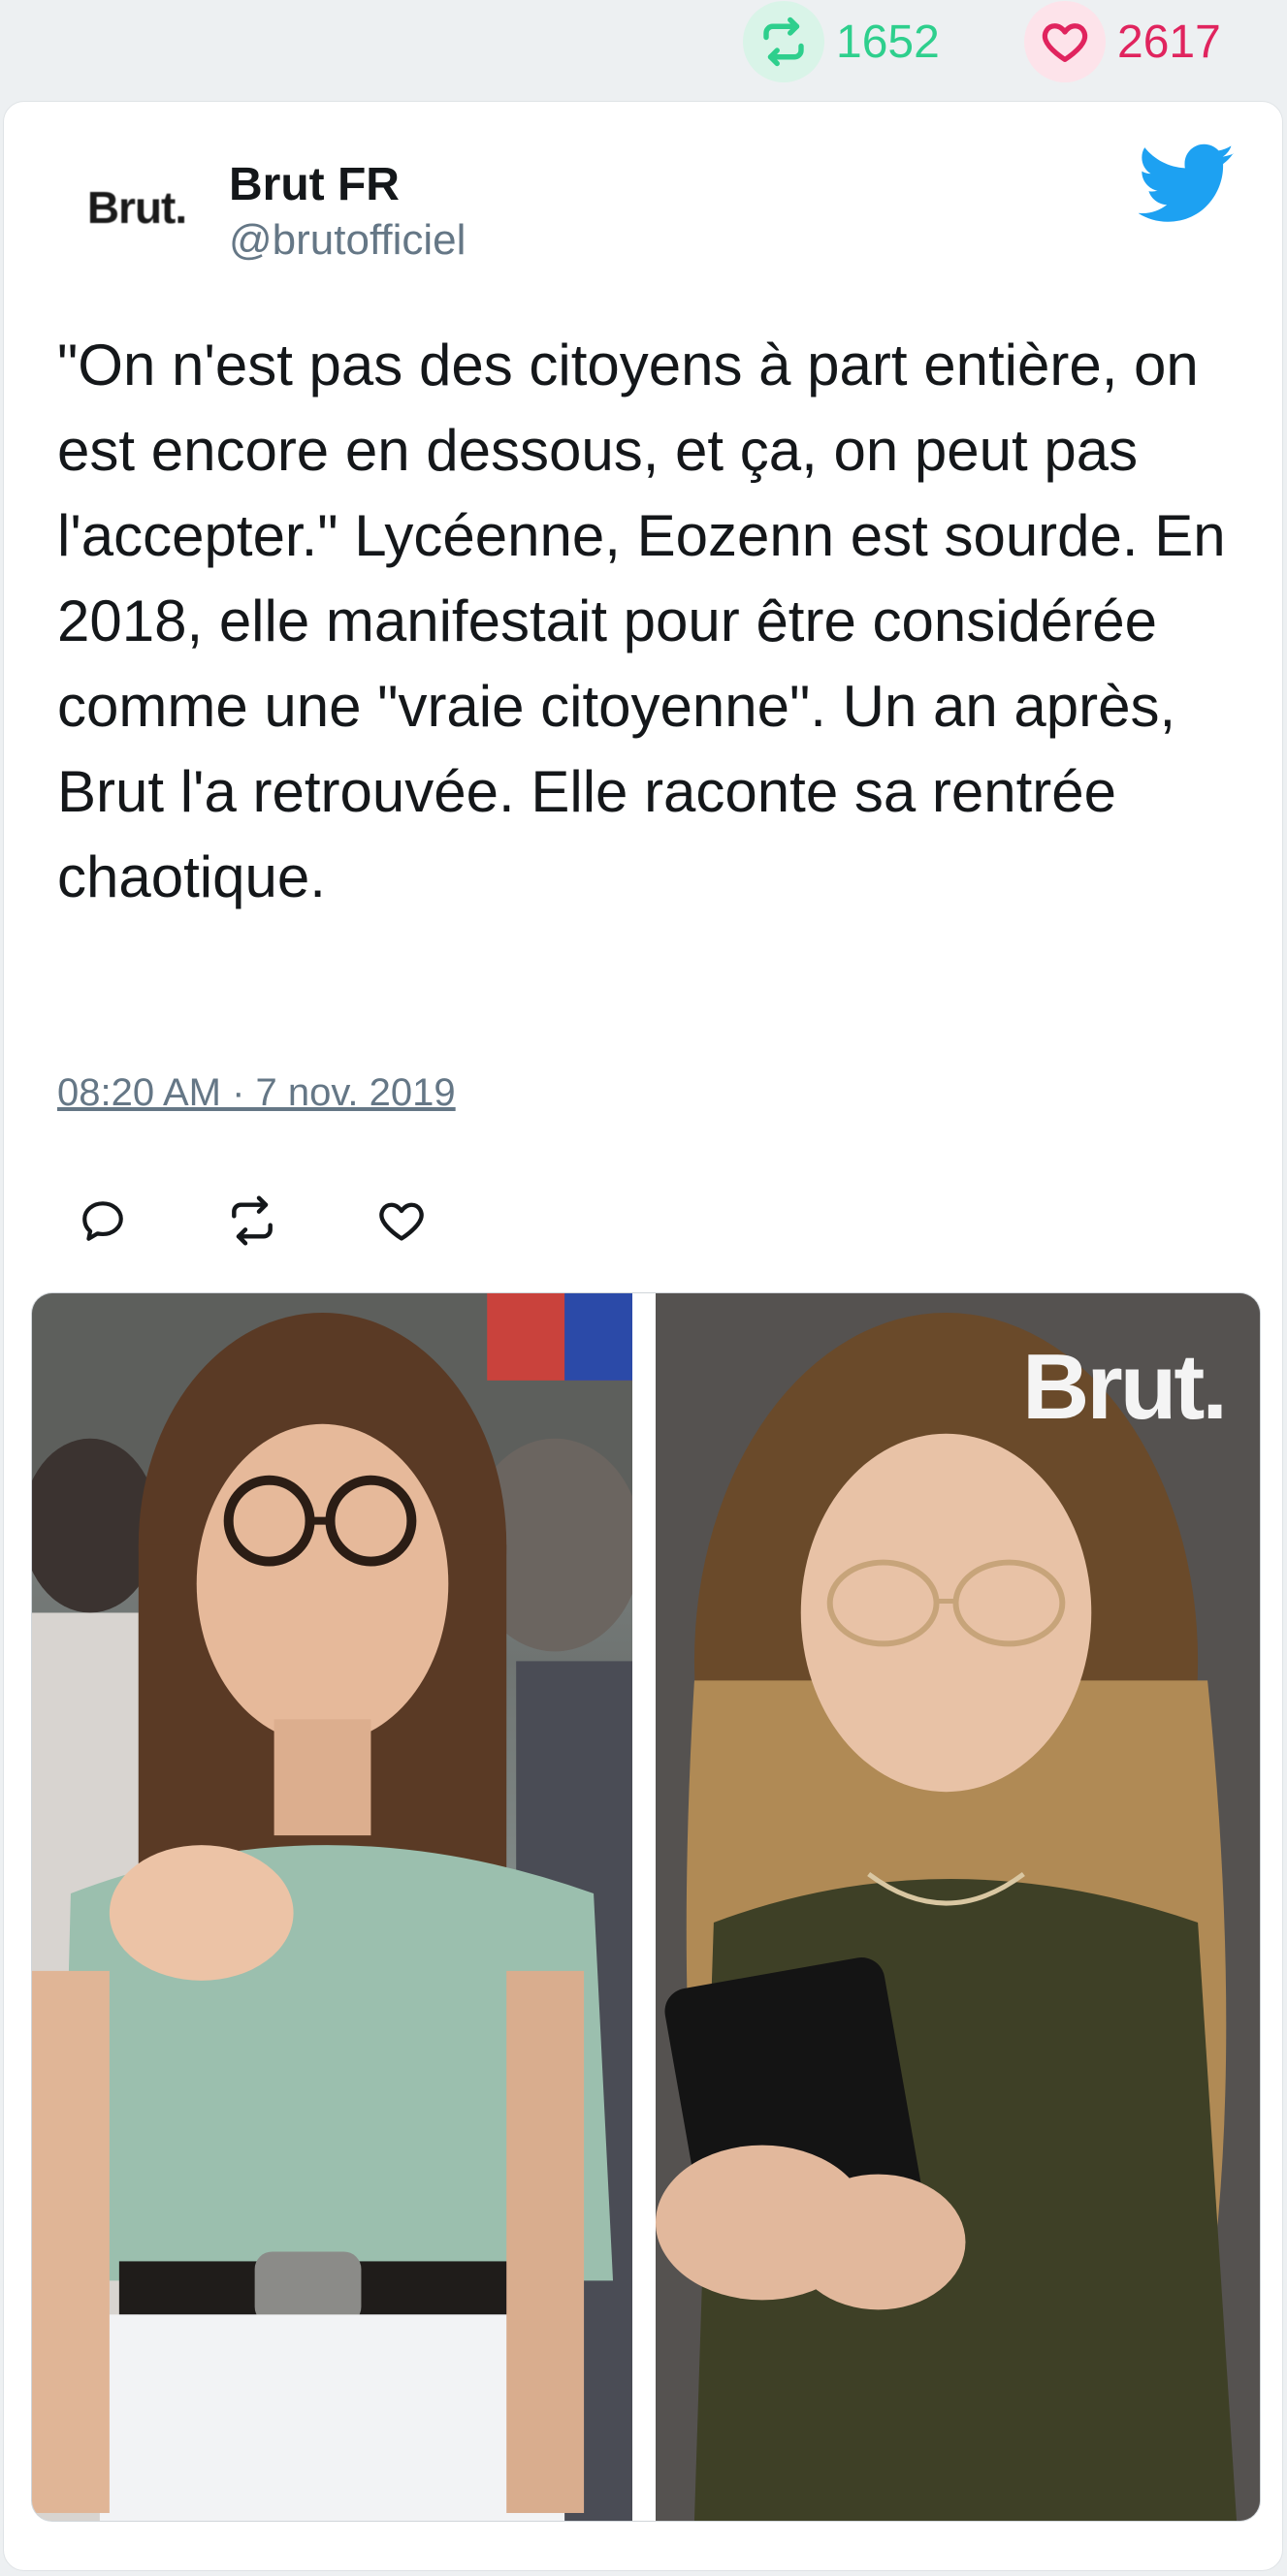  I want to click on reply-icon, so click(103, 1223).